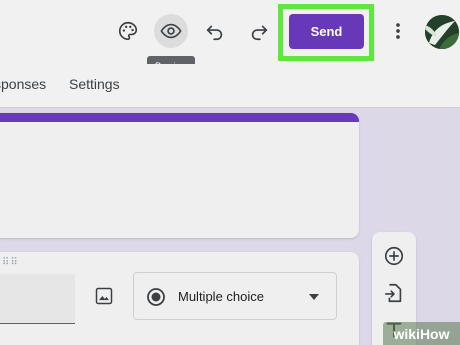 This screenshot has height=345, width=460. I want to click on add-image-button, so click(104, 296).